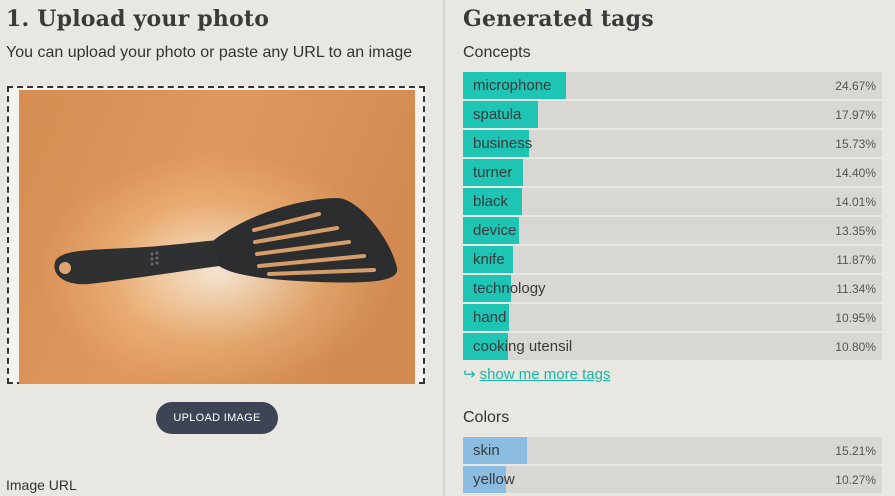  I want to click on tag-name: microphone, so click(512, 85).